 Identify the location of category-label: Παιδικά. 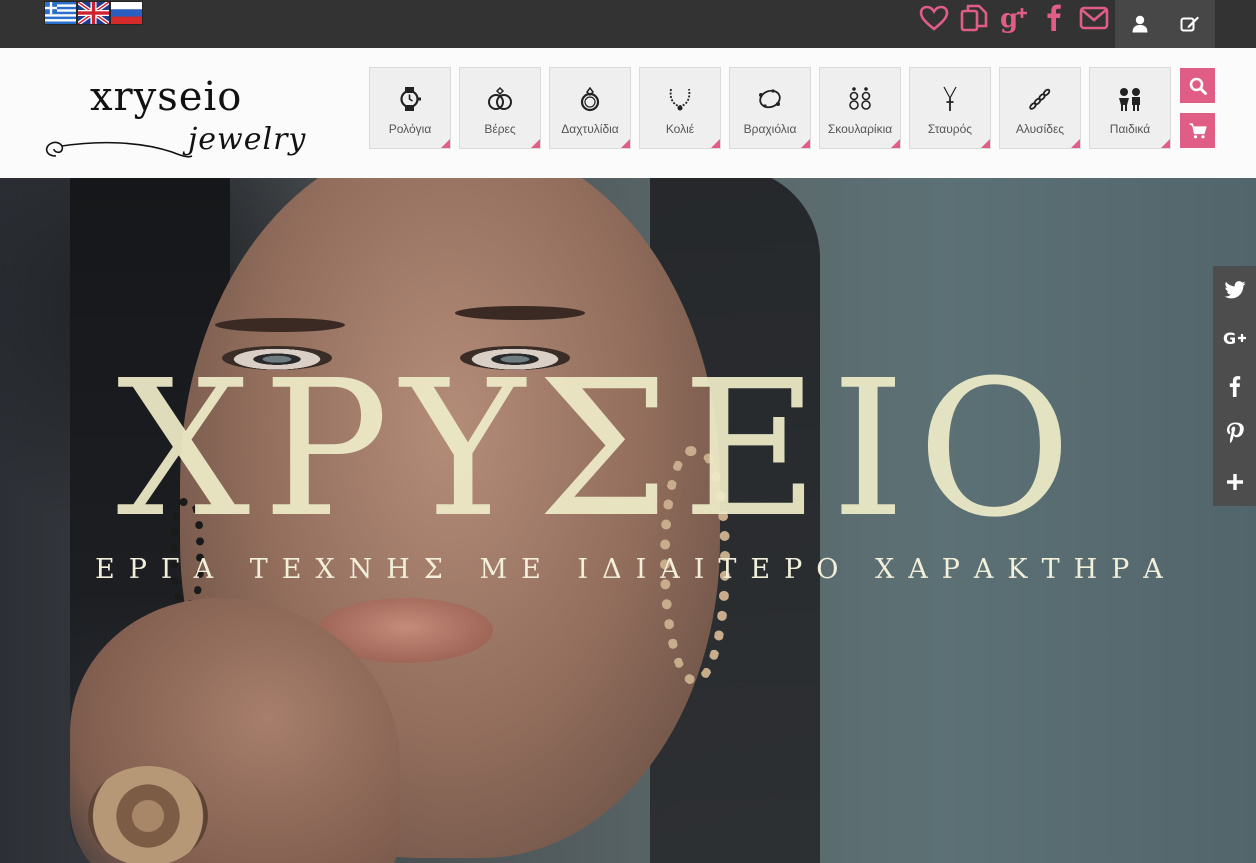
(1130, 129).